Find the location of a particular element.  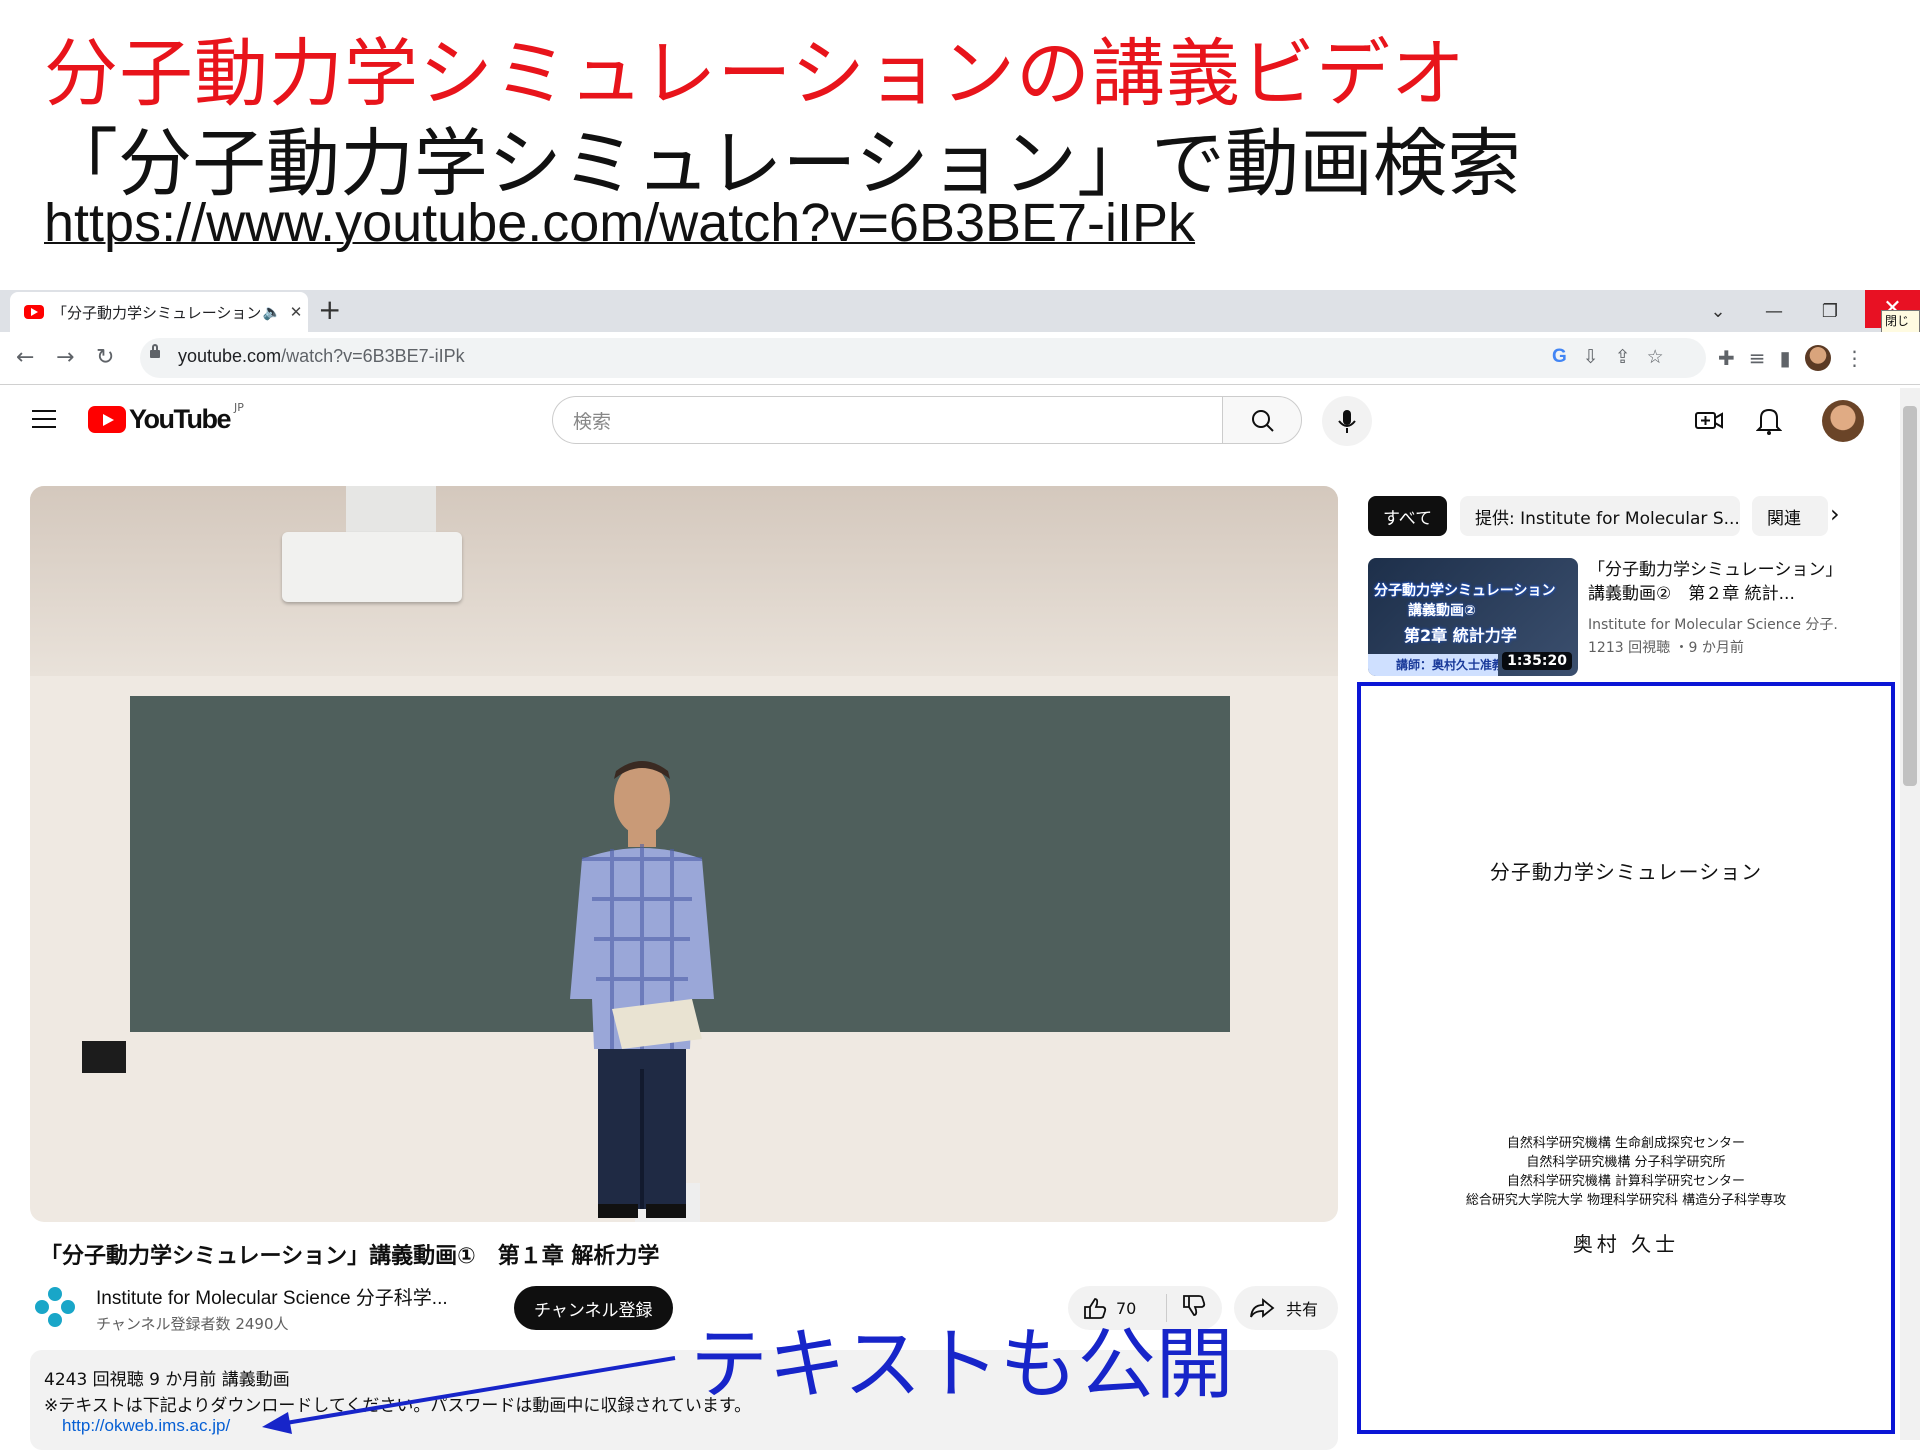

annotation-text: テキストも公開 is located at coordinates (962, 1365).